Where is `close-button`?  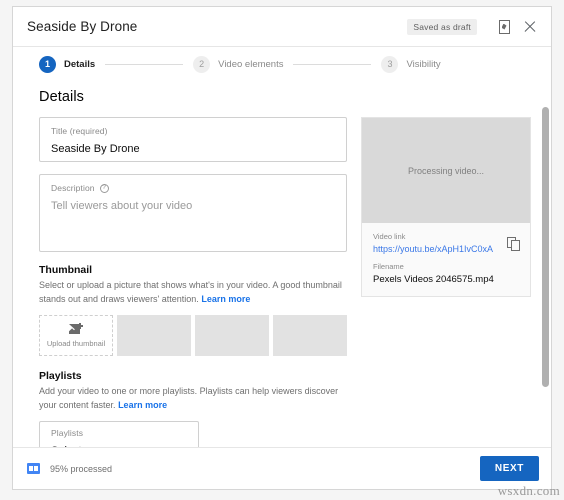
close-button is located at coordinates (530, 27).